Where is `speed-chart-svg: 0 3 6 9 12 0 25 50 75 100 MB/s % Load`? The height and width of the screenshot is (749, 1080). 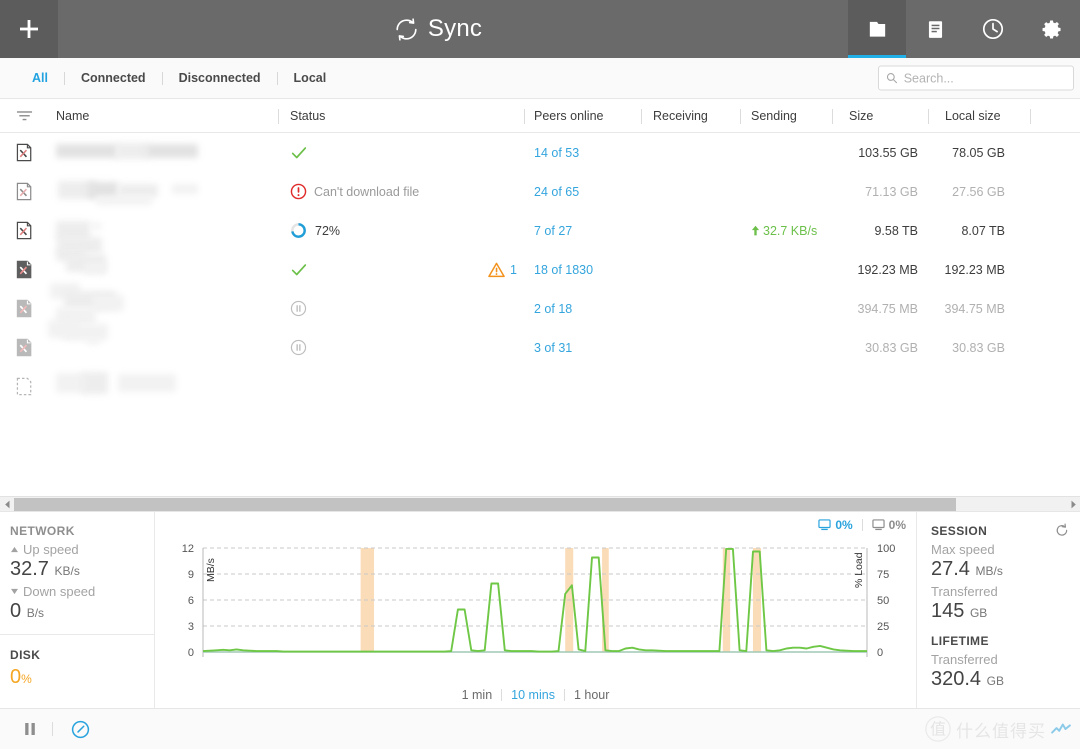
speed-chart-svg: 0 3 6 9 12 0 25 50 75 100 MB/s % Load is located at coordinates (539, 601).